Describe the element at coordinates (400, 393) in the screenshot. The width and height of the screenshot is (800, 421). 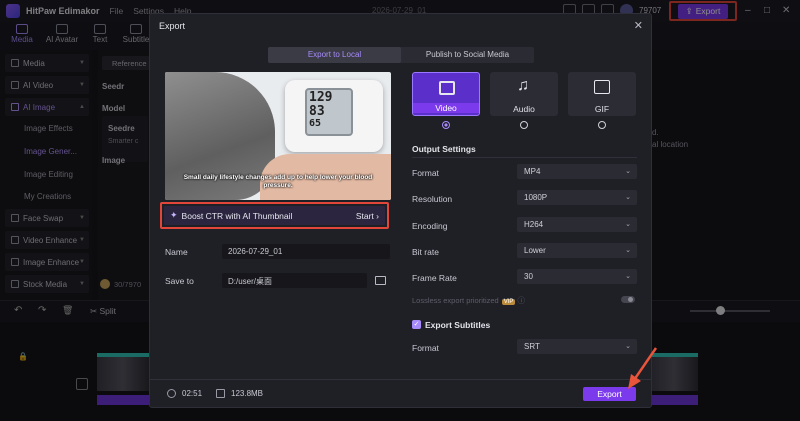
I see `dialog-footer: 02:51 123.8MB Export` at that location.